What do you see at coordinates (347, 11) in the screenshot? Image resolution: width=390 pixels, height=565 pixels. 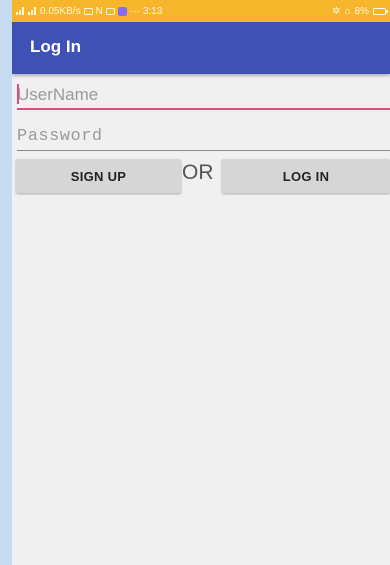 I see `alarm-icon: ⌂` at bounding box center [347, 11].